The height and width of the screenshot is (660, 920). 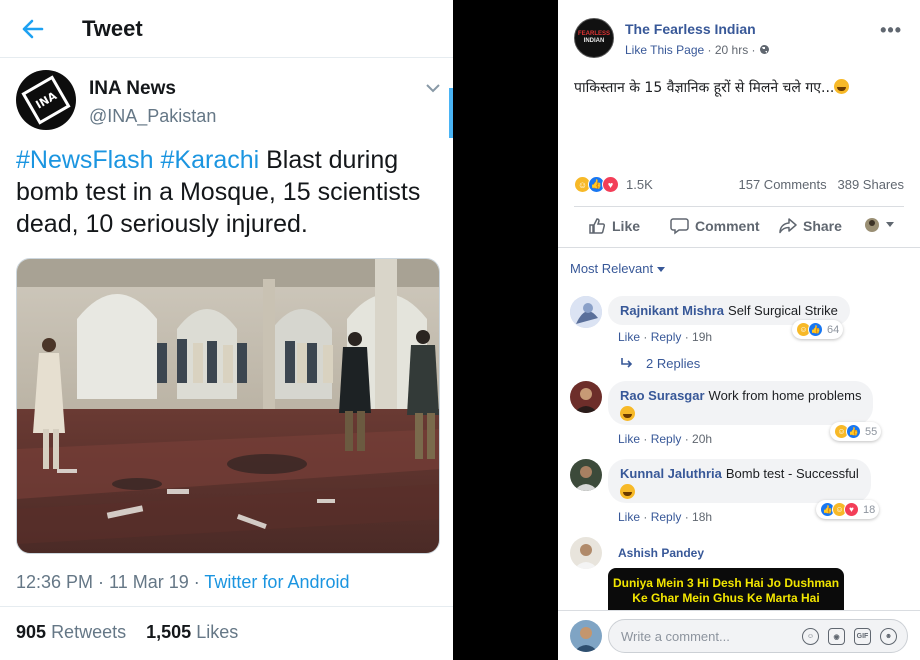 What do you see at coordinates (792, 473) in the screenshot?
I see `comment-text: Bomb test - Successful` at bounding box center [792, 473].